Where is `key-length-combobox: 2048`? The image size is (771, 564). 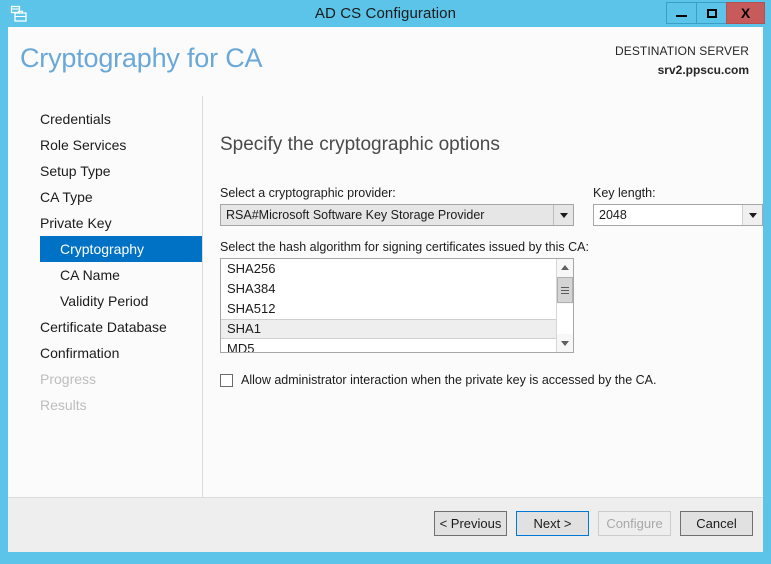 key-length-combobox: 2048 is located at coordinates (678, 215).